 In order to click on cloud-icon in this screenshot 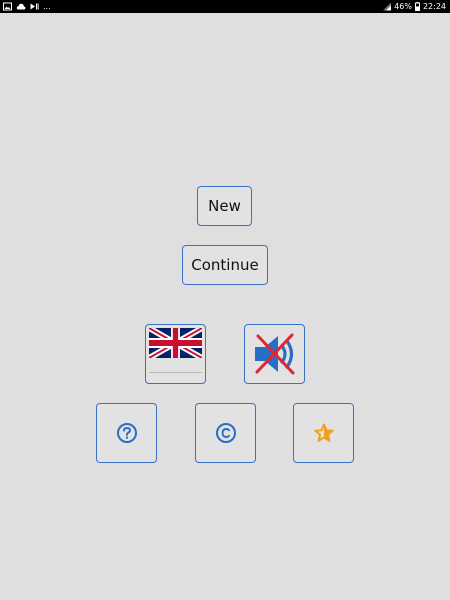, I will do `click(21, 6)`.